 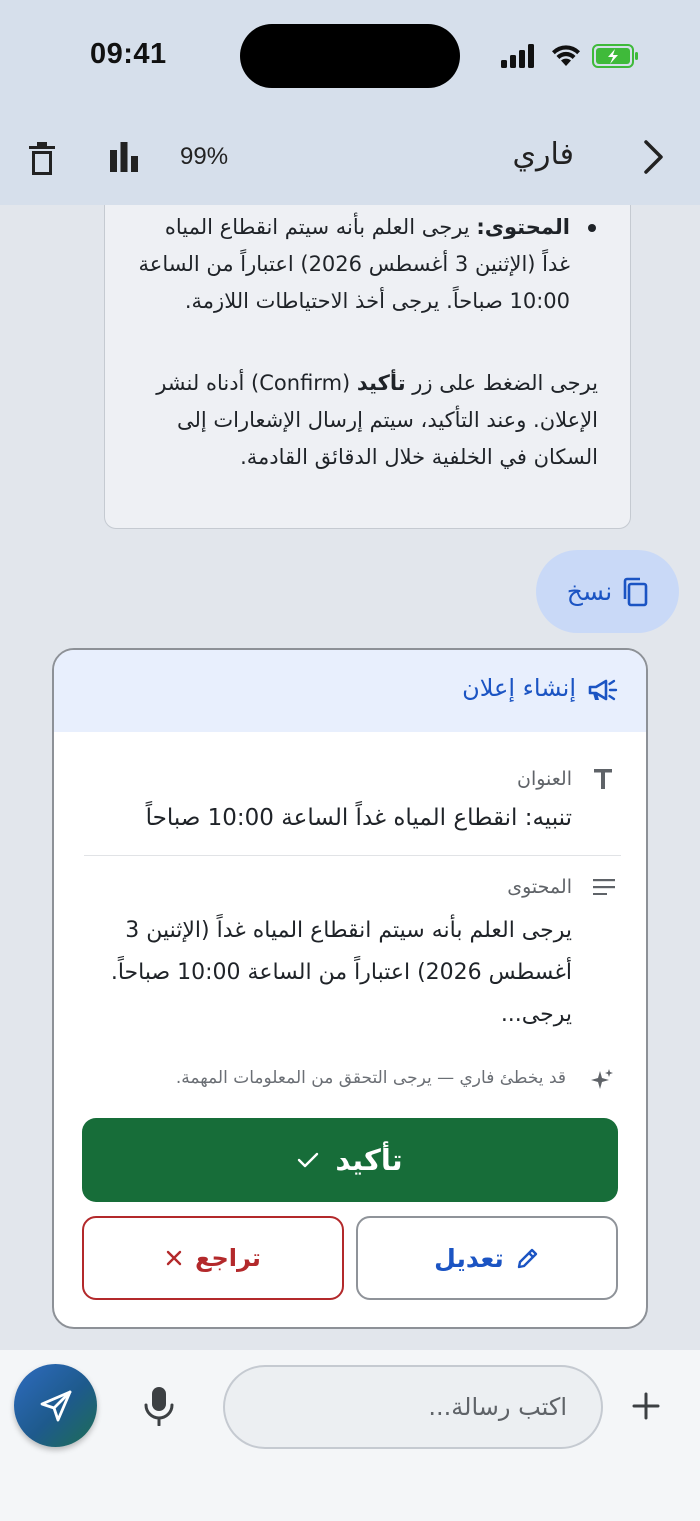 What do you see at coordinates (615, 56) in the screenshot?
I see `battery-charging-icon` at bounding box center [615, 56].